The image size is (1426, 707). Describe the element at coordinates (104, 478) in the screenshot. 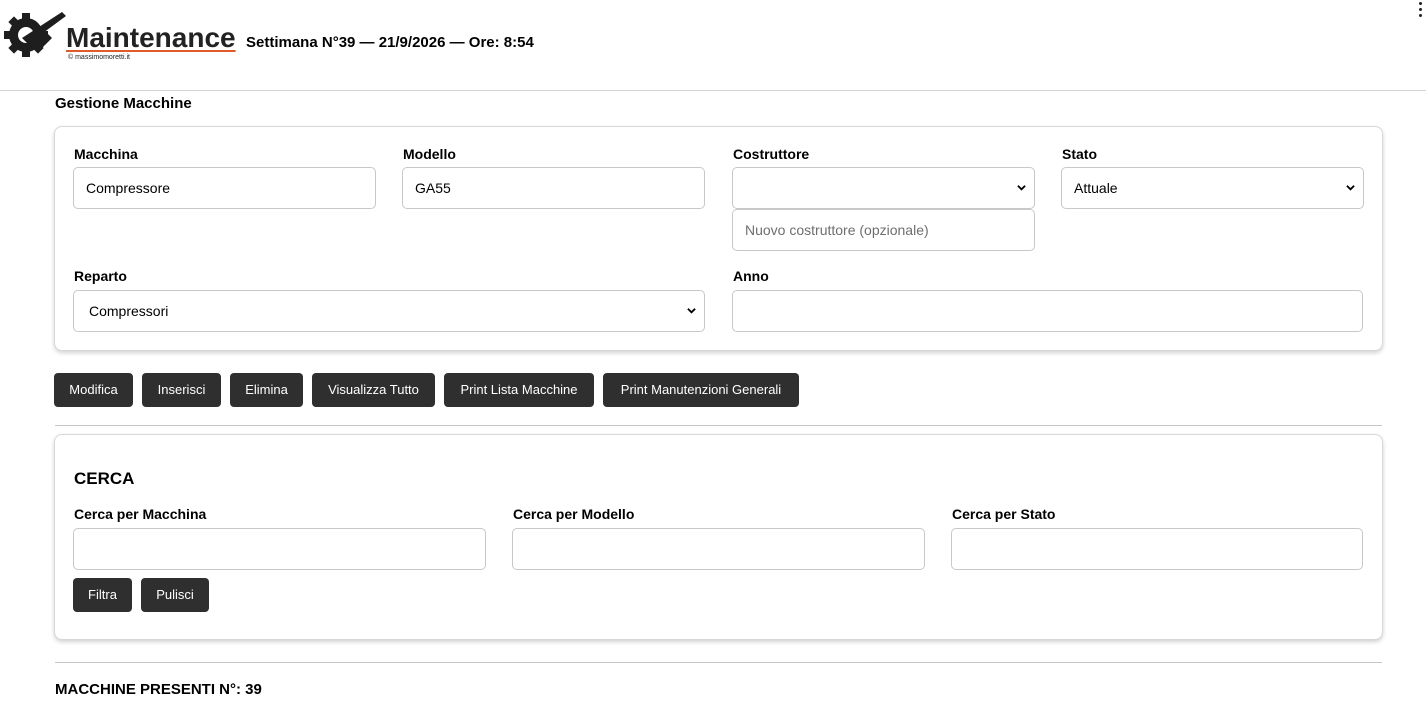

I see `search-title: CERCA` at that location.